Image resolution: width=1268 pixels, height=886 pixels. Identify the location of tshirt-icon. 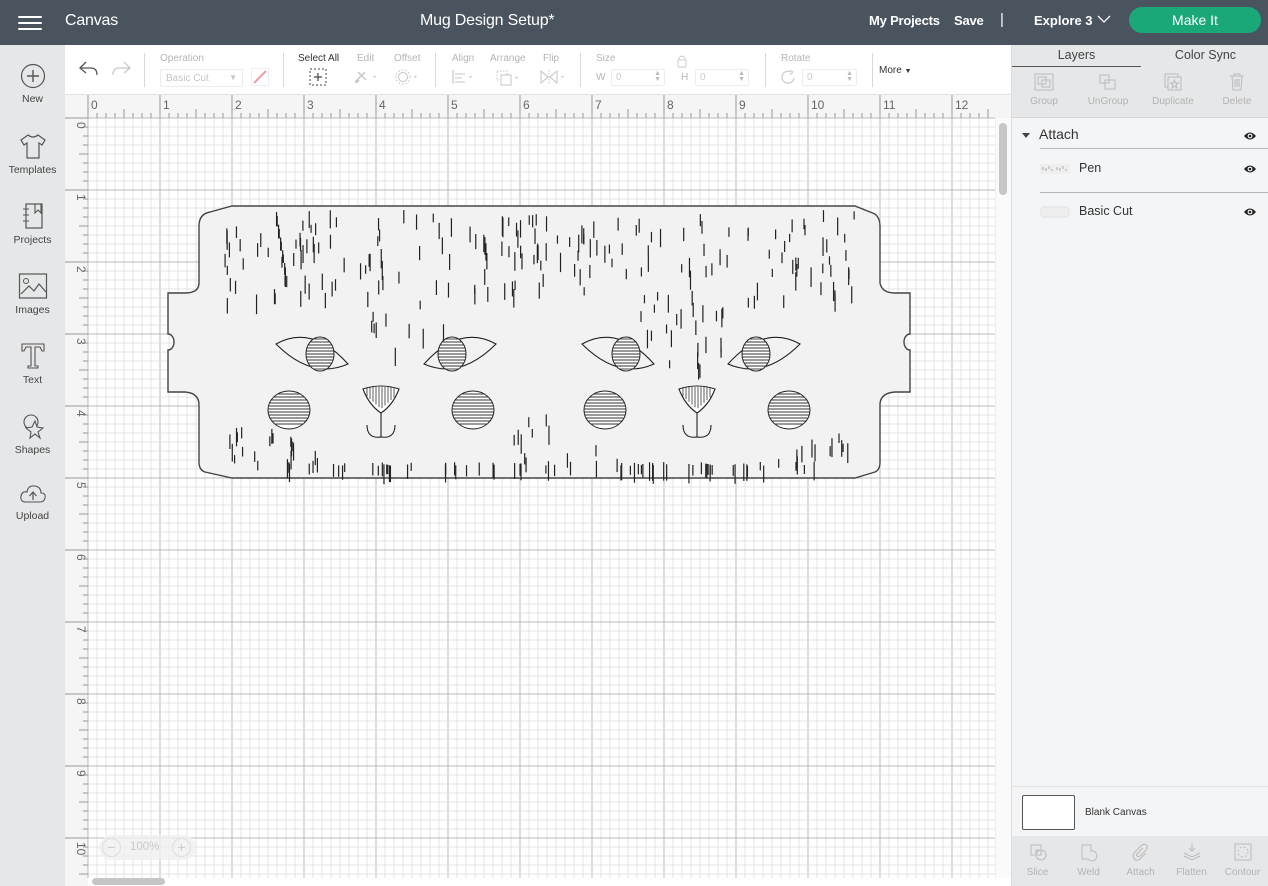
(32, 146).